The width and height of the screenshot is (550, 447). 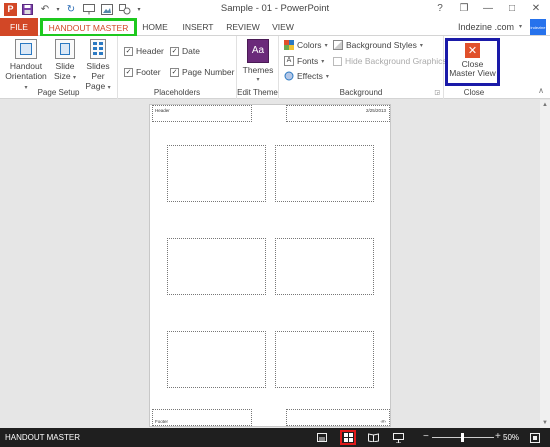 What do you see at coordinates (162, 421) in the screenshot?
I see `footer-placeholder-text: Footer` at bounding box center [162, 421].